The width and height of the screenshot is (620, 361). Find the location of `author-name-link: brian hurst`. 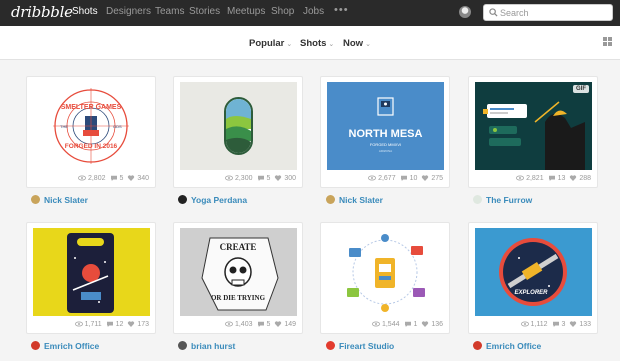

author-name-link: brian hurst is located at coordinates (213, 346).